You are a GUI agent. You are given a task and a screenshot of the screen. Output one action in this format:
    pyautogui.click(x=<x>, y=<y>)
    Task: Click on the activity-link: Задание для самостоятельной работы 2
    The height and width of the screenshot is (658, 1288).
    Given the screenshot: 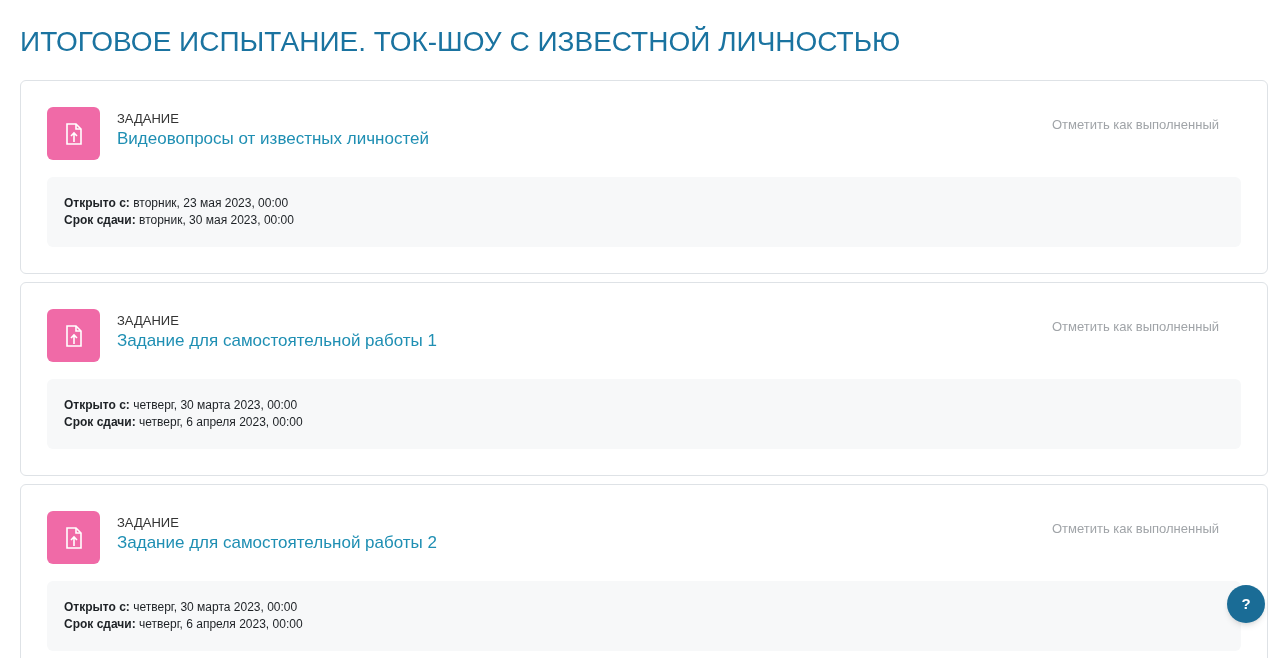 What is the action you would take?
    pyautogui.click(x=277, y=543)
    